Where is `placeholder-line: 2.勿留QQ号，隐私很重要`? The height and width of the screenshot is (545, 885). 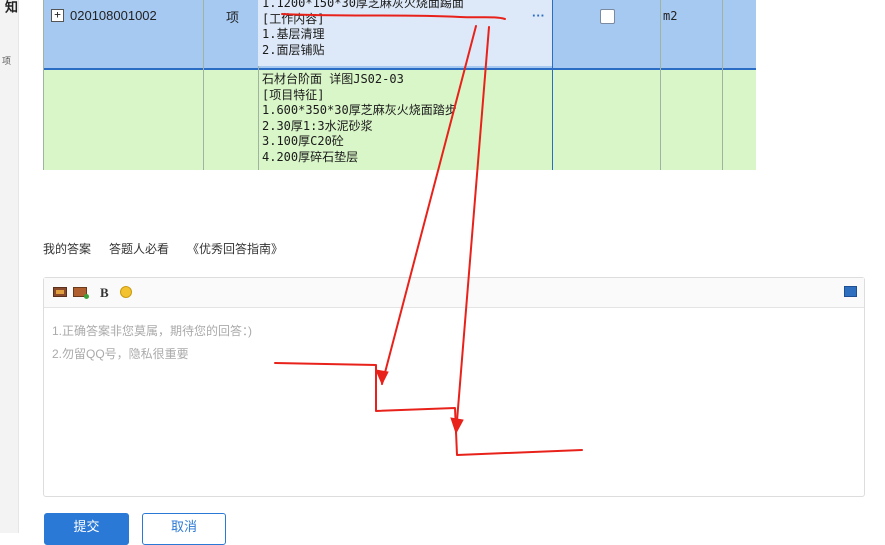 placeholder-line: 2.勿留QQ号，隐私很重要 is located at coordinates (120, 354).